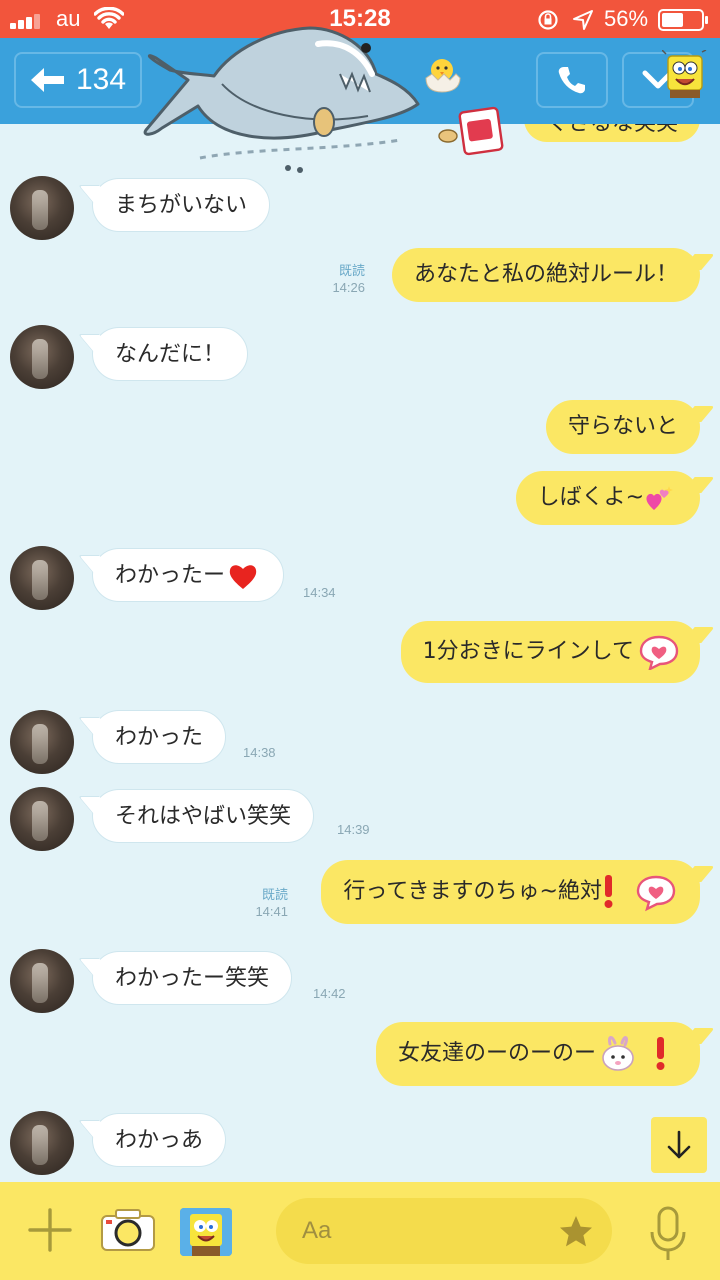 The height and width of the screenshot is (1280, 720). Describe the element at coordinates (622, 427) in the screenshot. I see `message-bubble: 守らないと` at that location.